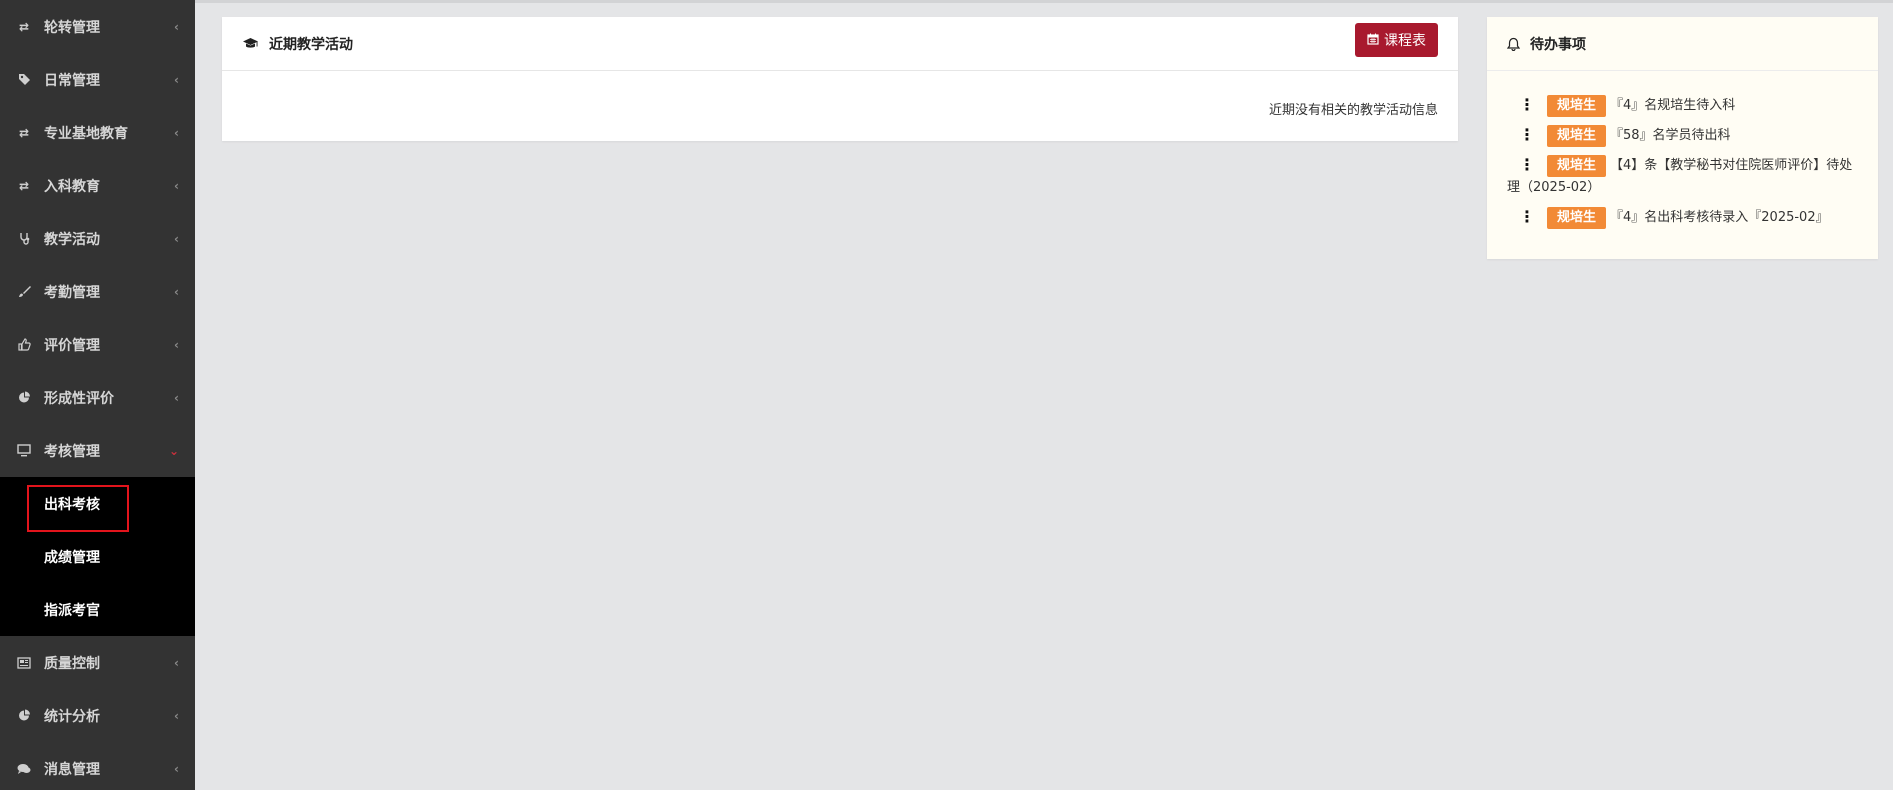  What do you see at coordinates (250, 43) in the screenshot?
I see `graduation-cap-icon` at bounding box center [250, 43].